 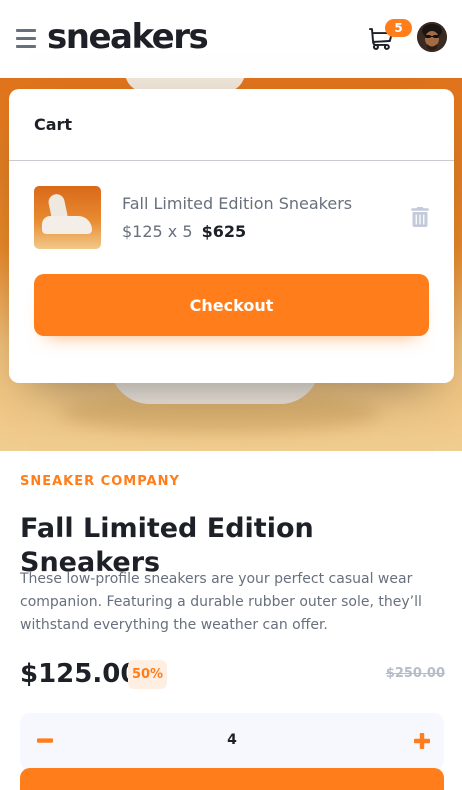 I want to click on quantity-stepper: 4, so click(x=232, y=741).